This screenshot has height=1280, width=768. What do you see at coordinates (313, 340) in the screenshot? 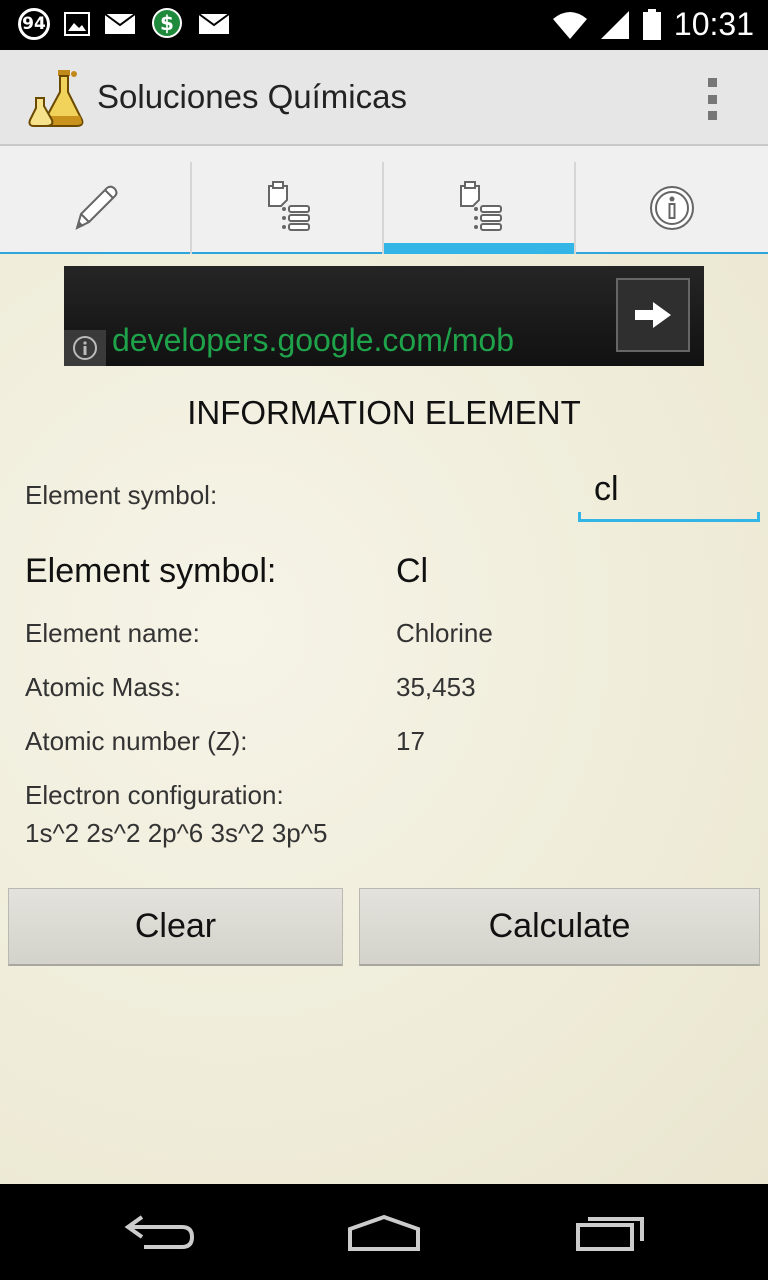
I see `ad-text: developers.google.com/mob` at bounding box center [313, 340].